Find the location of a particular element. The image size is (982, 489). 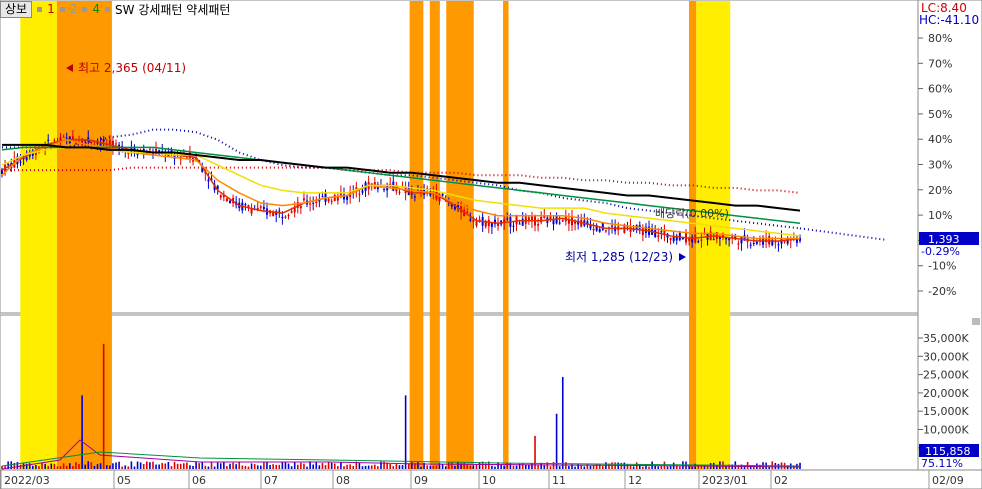

volume-tick-label: 25,000K is located at coordinates (946, 375).